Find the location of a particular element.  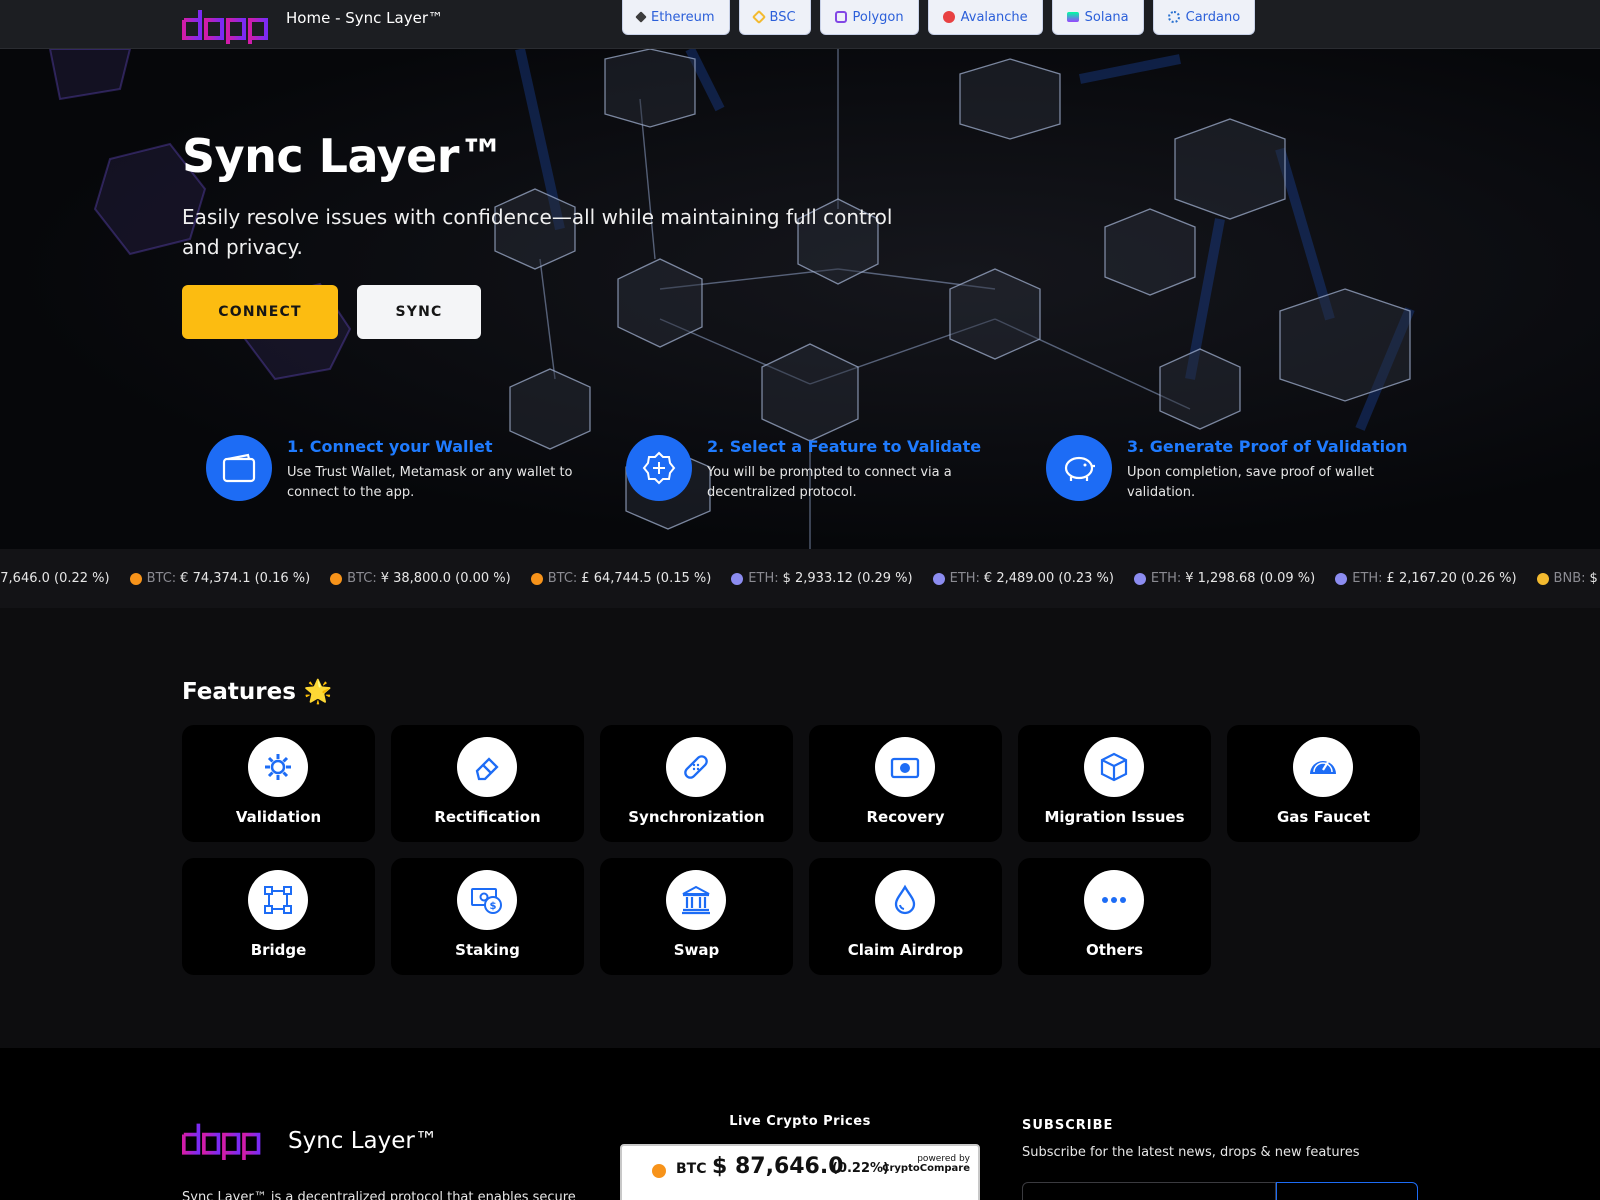

ticker-item: 87,646.0 (0.22 %) is located at coordinates (65, 578).